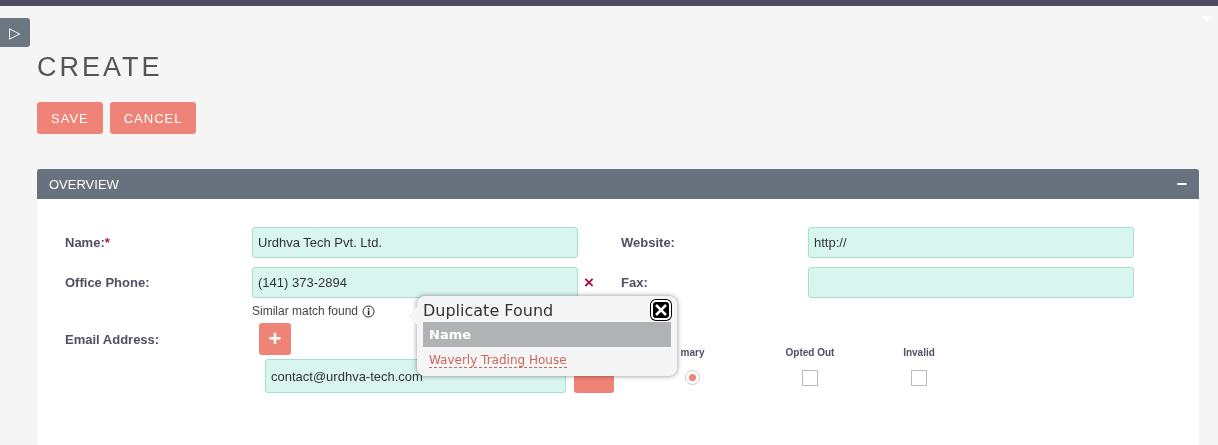 The image size is (1218, 445). Describe the element at coordinates (369, 311) in the screenshot. I see `info-icon` at that location.